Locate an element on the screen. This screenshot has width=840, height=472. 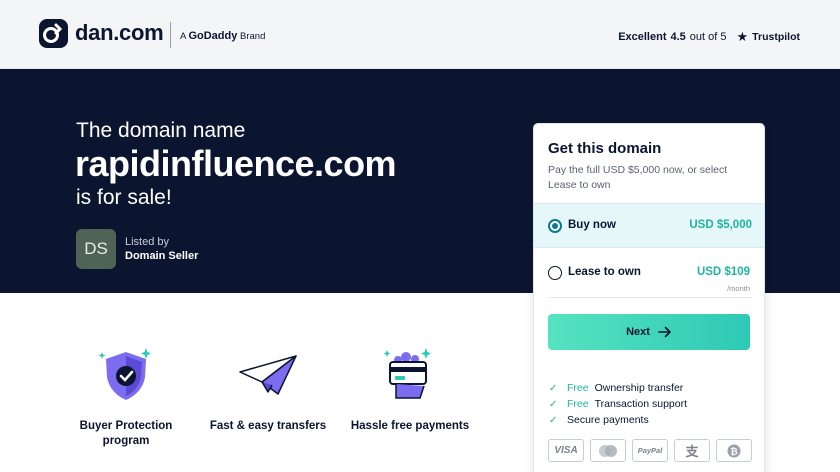
brand-name: GoDaddy is located at coordinates (213, 36).